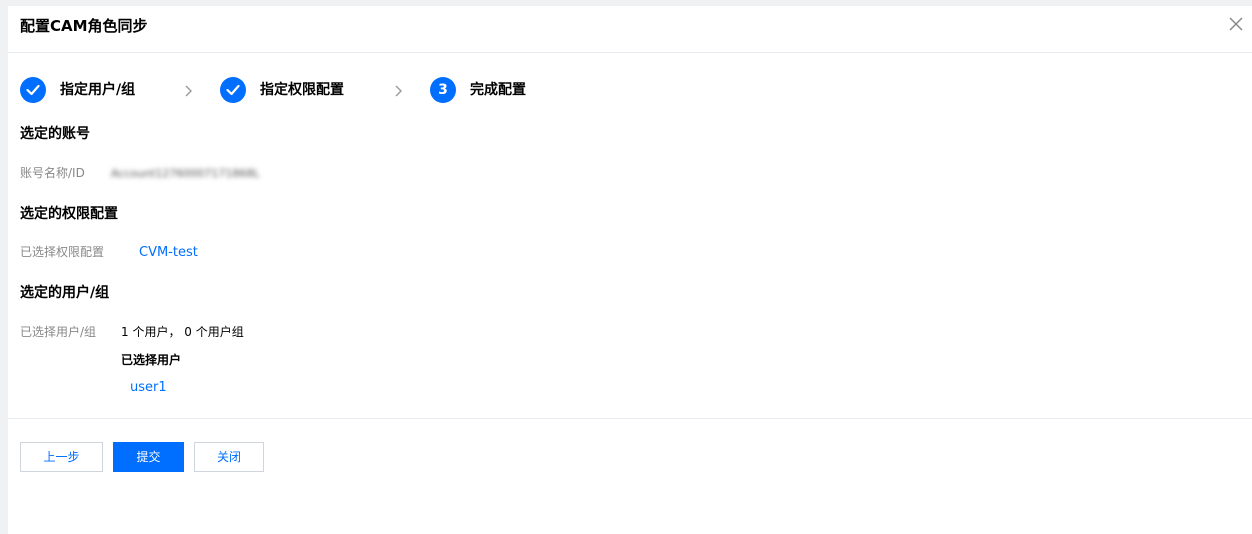 The width and height of the screenshot is (1252, 534). What do you see at coordinates (61, 457) in the screenshot?
I see `prev-step-button: 上一步` at bounding box center [61, 457].